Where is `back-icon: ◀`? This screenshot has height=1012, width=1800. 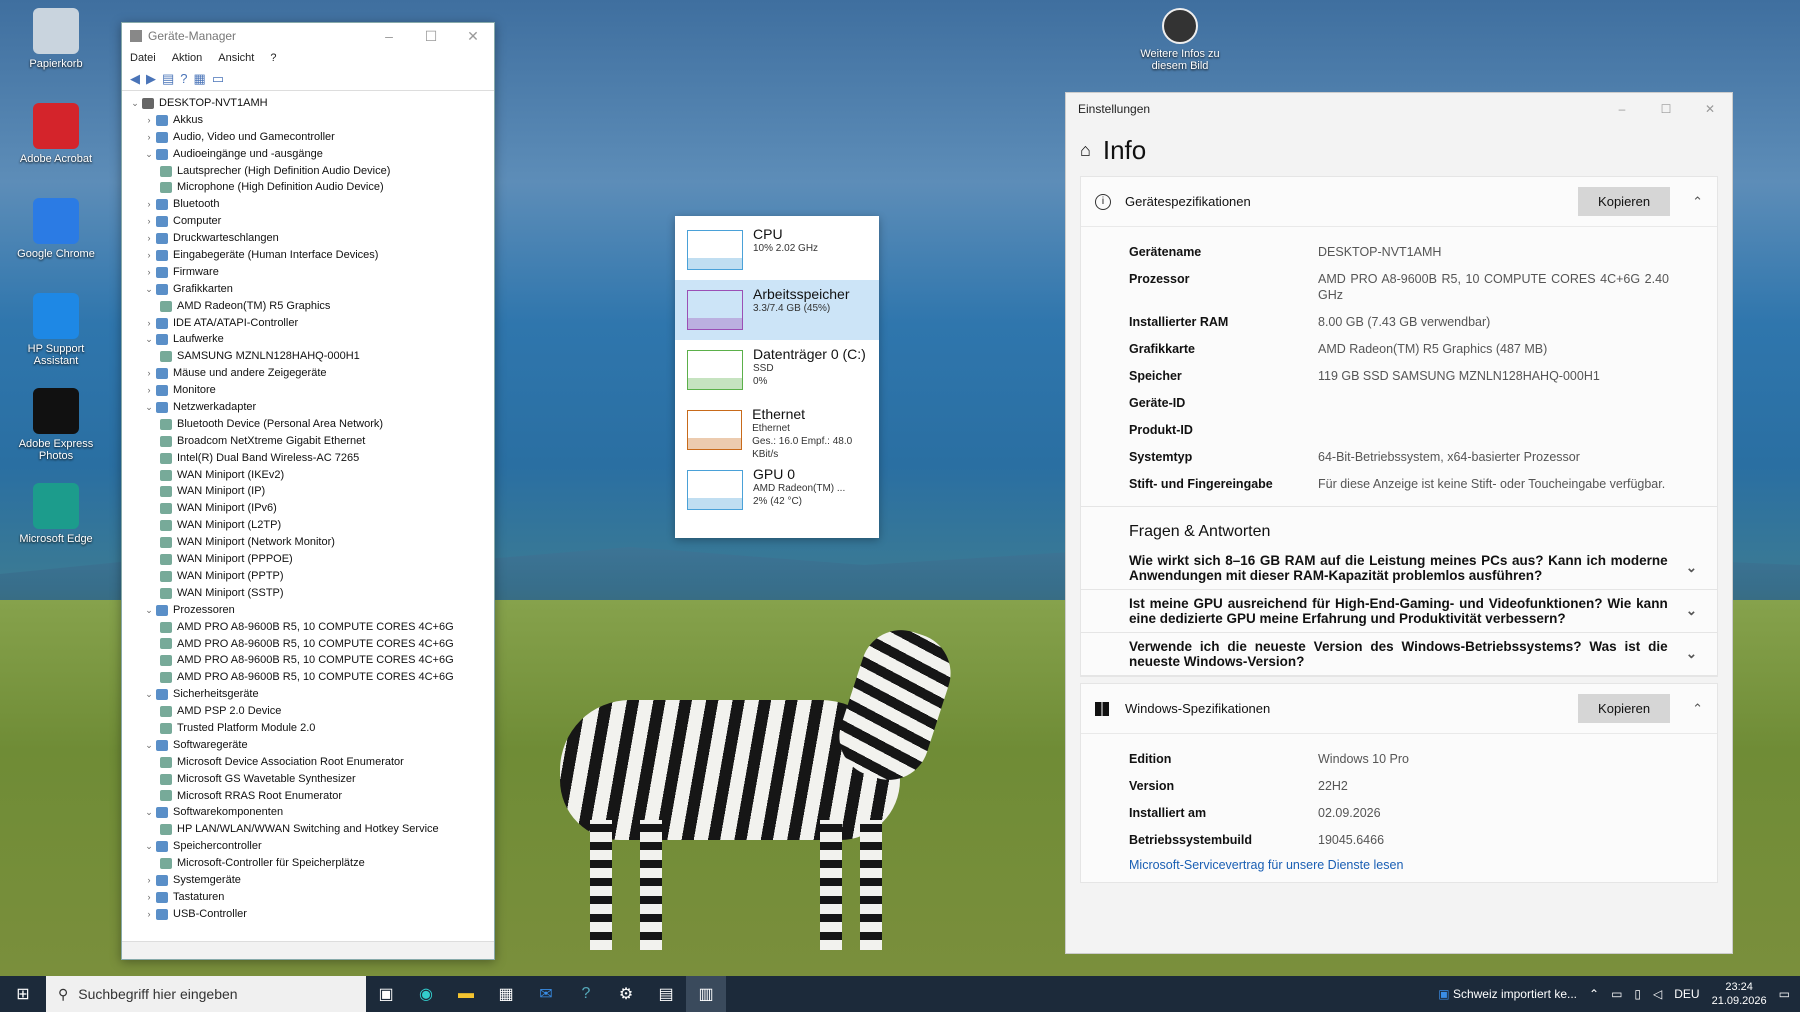
back-icon: ◀ is located at coordinates (135, 79).